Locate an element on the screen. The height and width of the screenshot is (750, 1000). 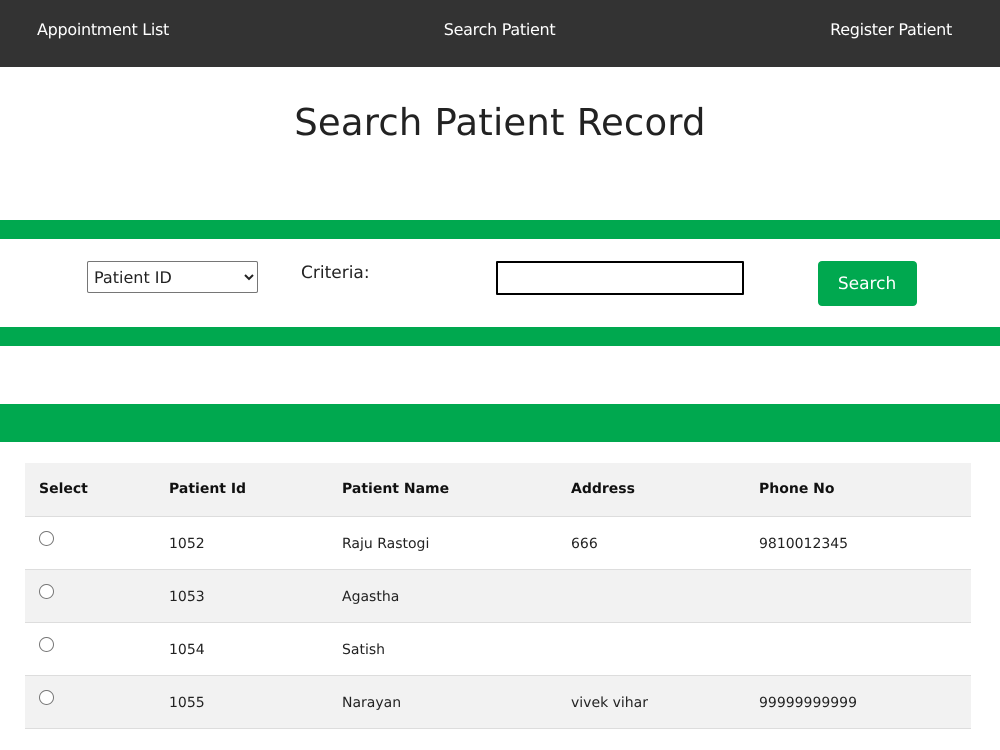
criteria-label: Criteria: is located at coordinates (335, 273).